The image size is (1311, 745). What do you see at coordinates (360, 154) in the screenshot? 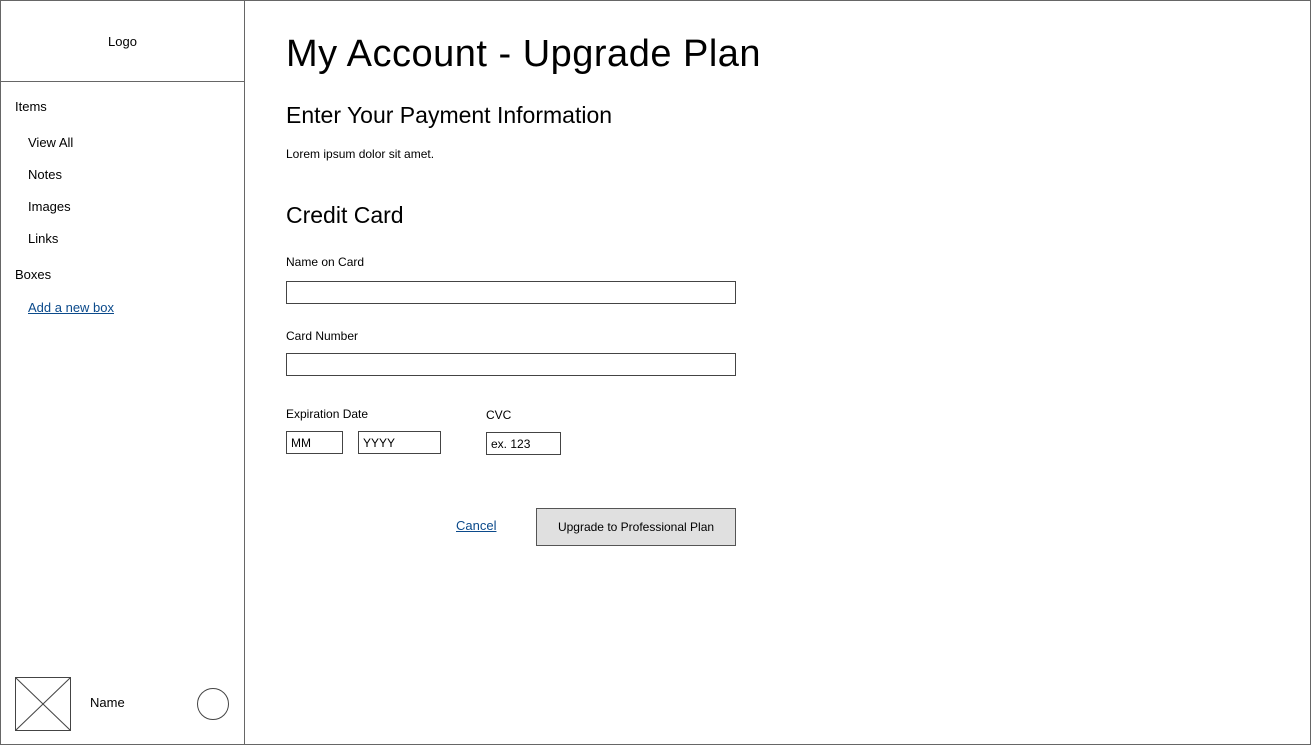
I see `description-text: Lorem ipsum dolor sit amet.` at bounding box center [360, 154].